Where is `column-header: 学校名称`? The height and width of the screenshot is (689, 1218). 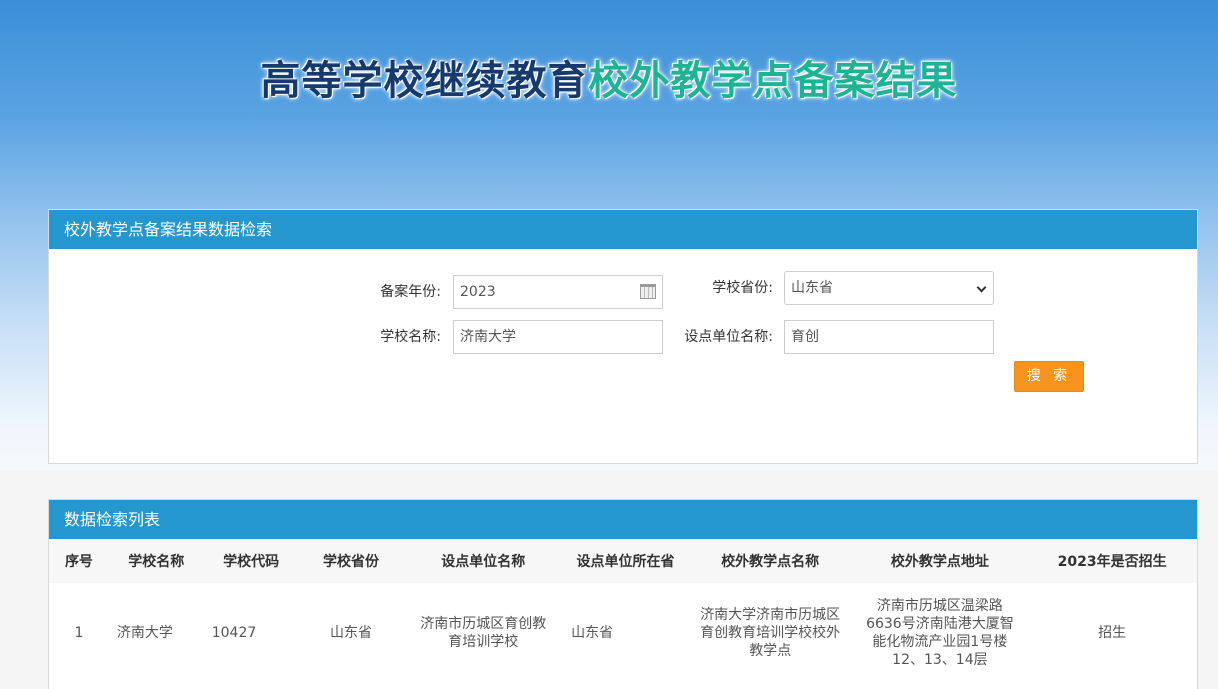
column-header: 学校名称 is located at coordinates (156, 561).